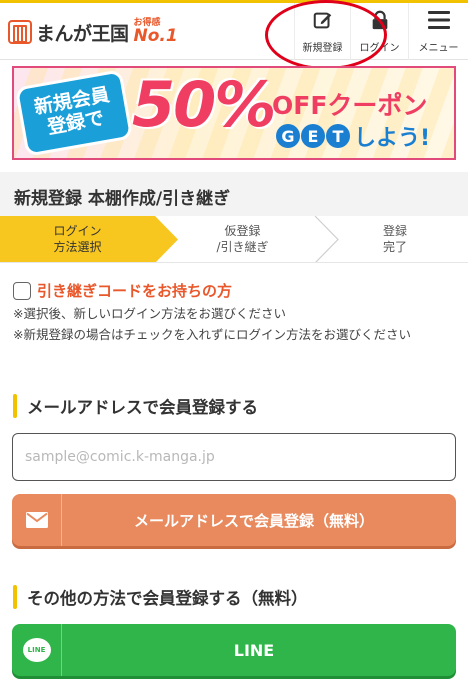  I want to click on progress-steps: ログイン 方法選択 仮登録 /引き継ぎ 登録 完了, so click(234, 239).